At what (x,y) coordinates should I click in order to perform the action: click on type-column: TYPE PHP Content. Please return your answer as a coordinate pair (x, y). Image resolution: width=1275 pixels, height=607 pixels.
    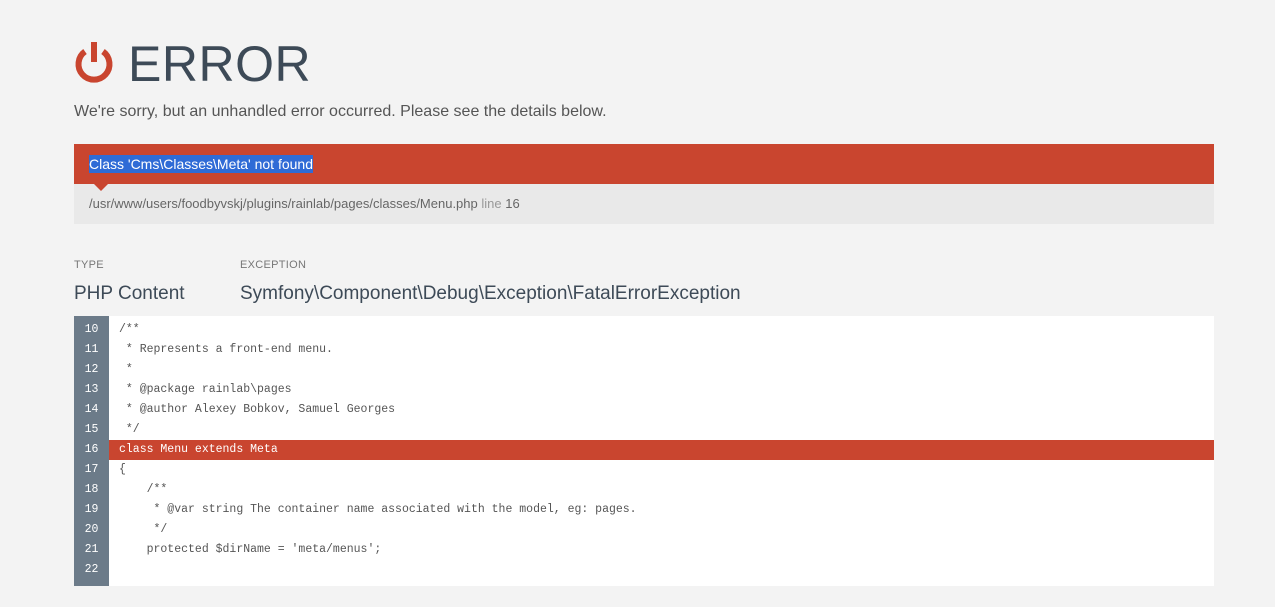
    Looking at the image, I should click on (129, 282).